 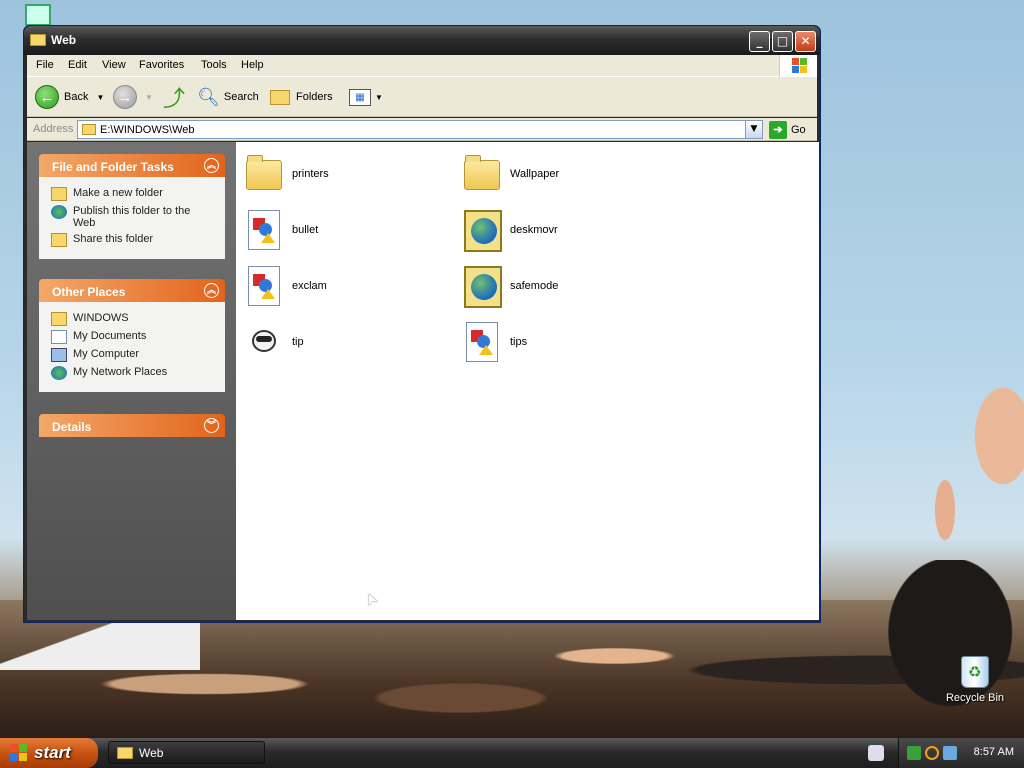 I want to click on folders-icon, so click(x=280, y=97).